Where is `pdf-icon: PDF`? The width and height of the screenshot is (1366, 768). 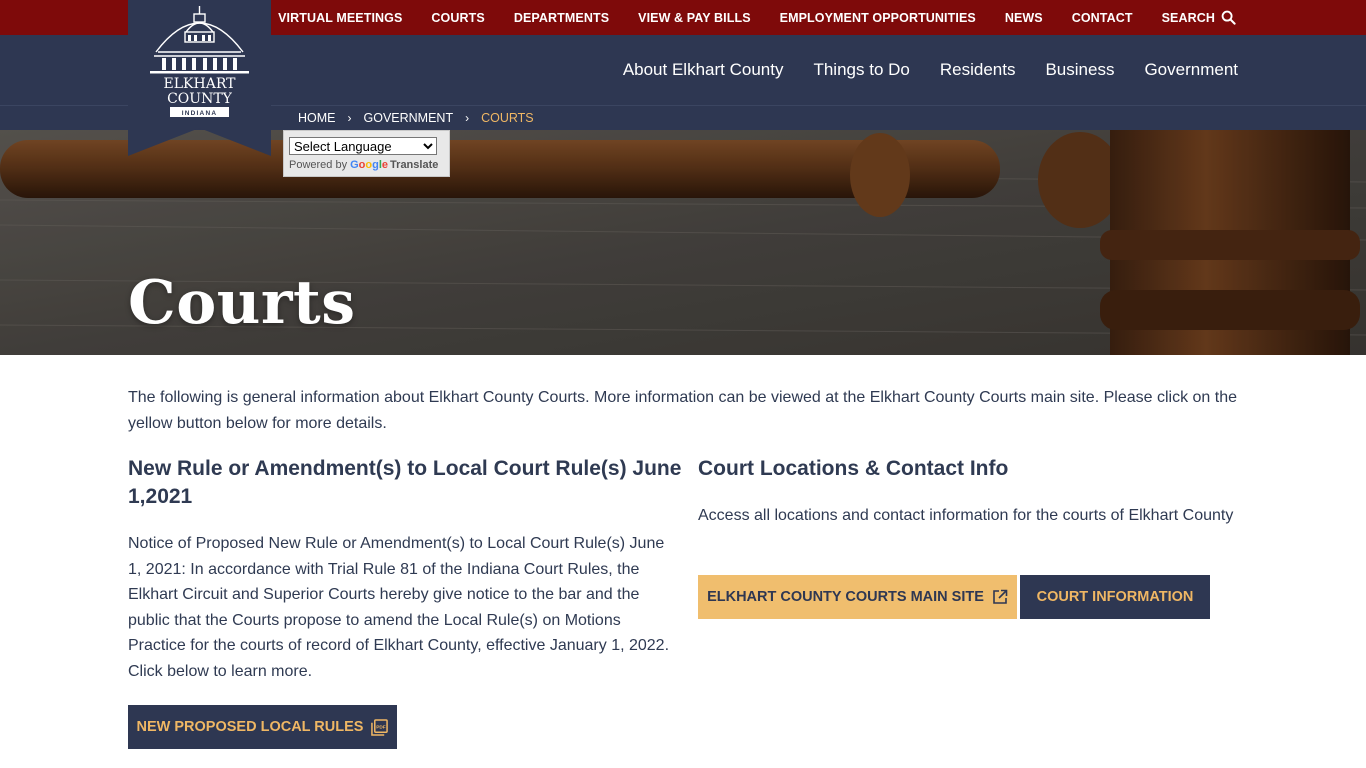
pdf-icon: PDF is located at coordinates (380, 727).